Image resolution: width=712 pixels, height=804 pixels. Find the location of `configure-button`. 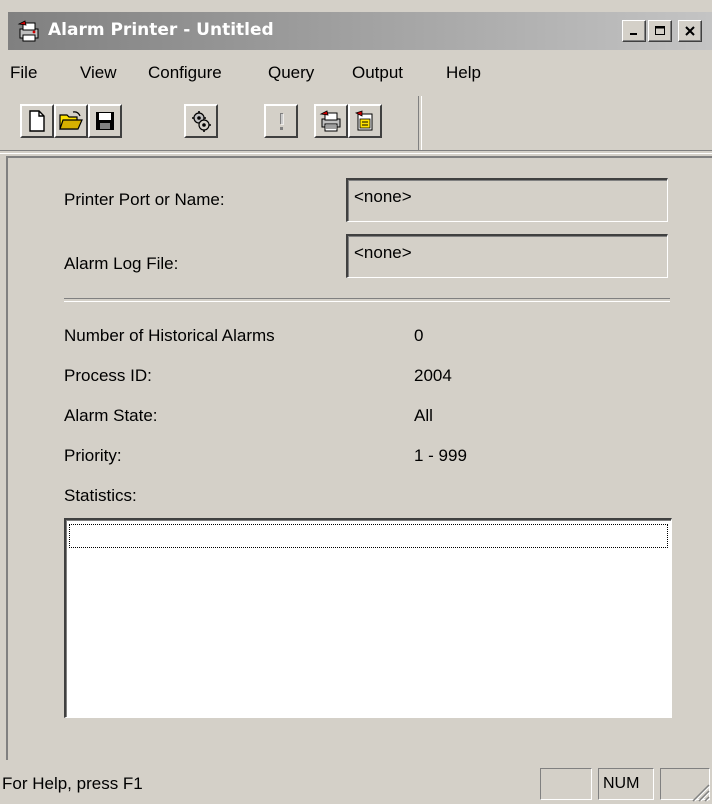

configure-button is located at coordinates (201, 121).